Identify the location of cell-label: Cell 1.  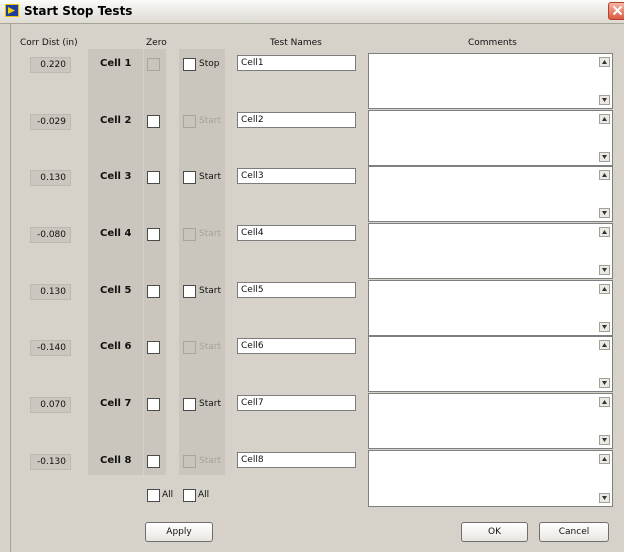
(116, 63).